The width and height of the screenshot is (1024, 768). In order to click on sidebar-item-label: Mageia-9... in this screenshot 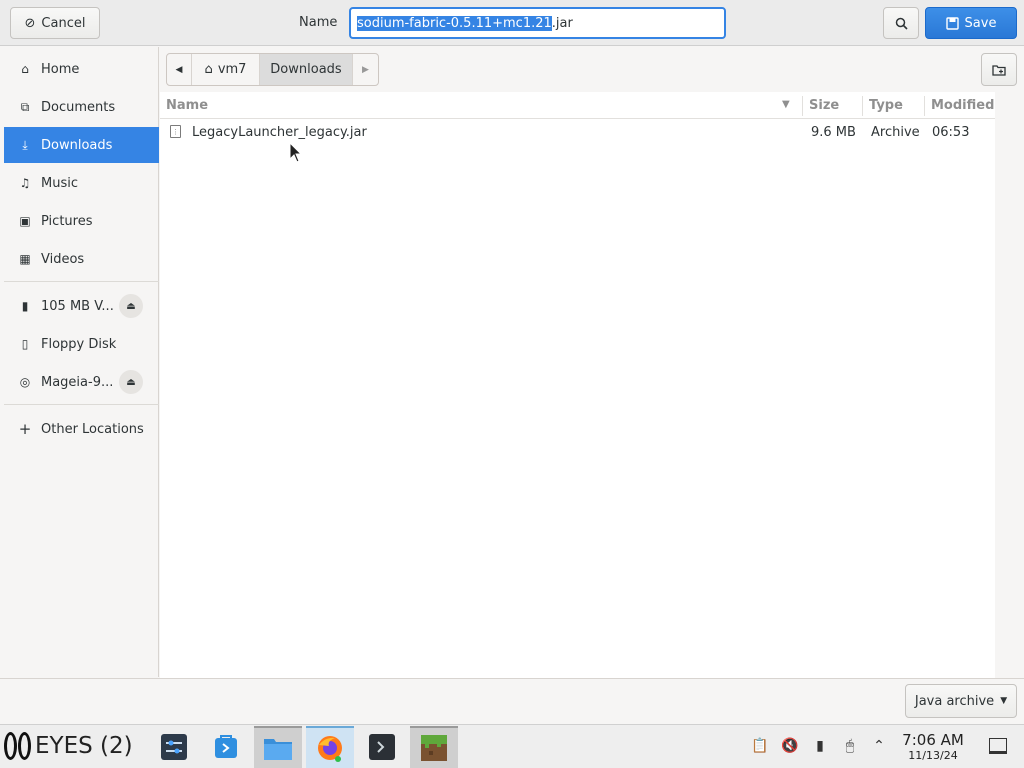, I will do `click(77, 382)`.